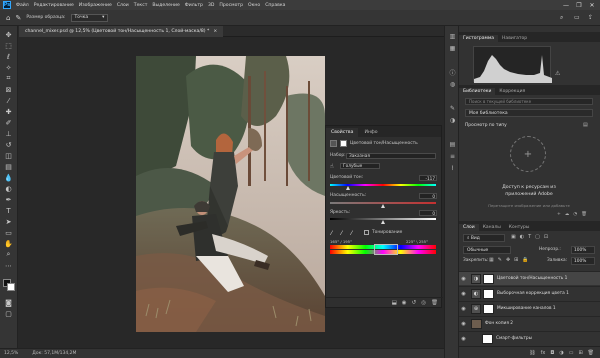 This screenshot has width=600, height=358. I want to click on hand-tool-icon: ✋, so click(8, 243).